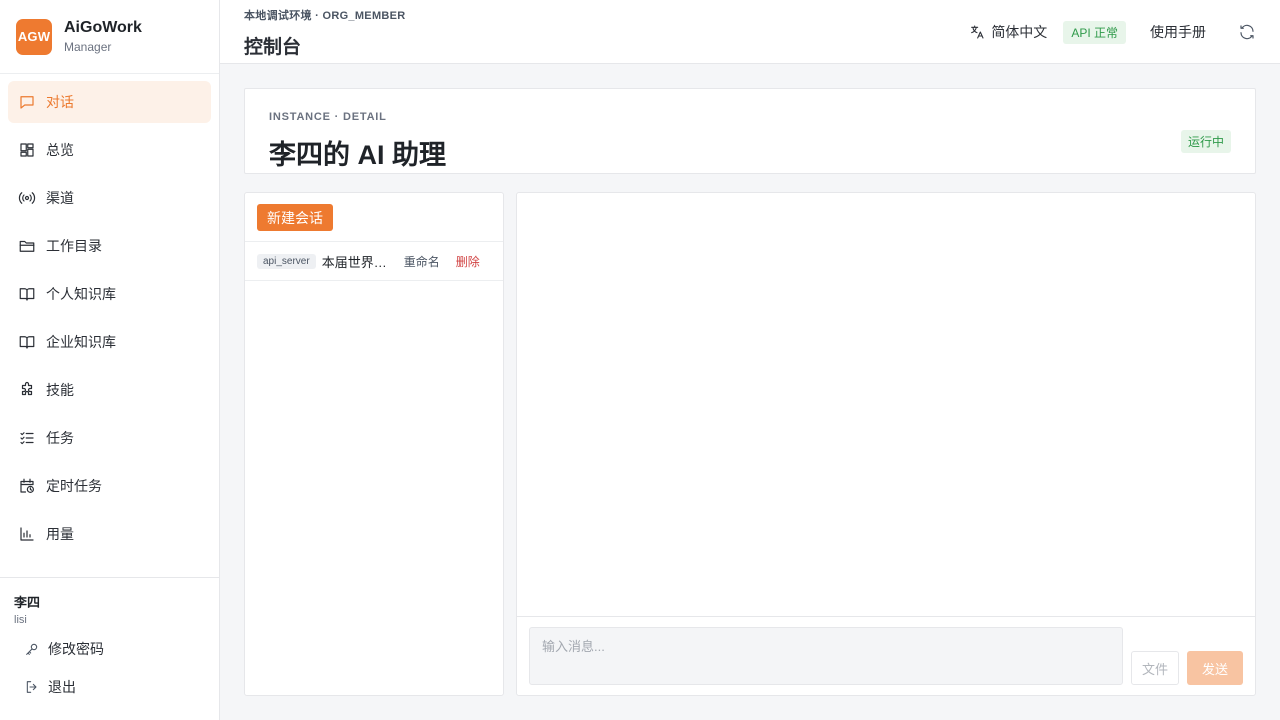 The height and width of the screenshot is (720, 1280). Describe the element at coordinates (60, 102) in the screenshot. I see `sidebar-item-label: 对话` at that location.